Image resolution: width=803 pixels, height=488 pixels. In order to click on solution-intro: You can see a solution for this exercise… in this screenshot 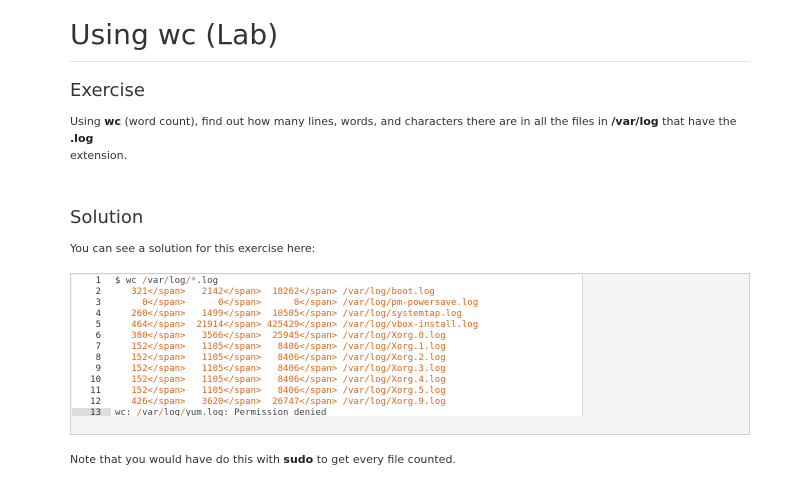, I will do `click(193, 248)`.